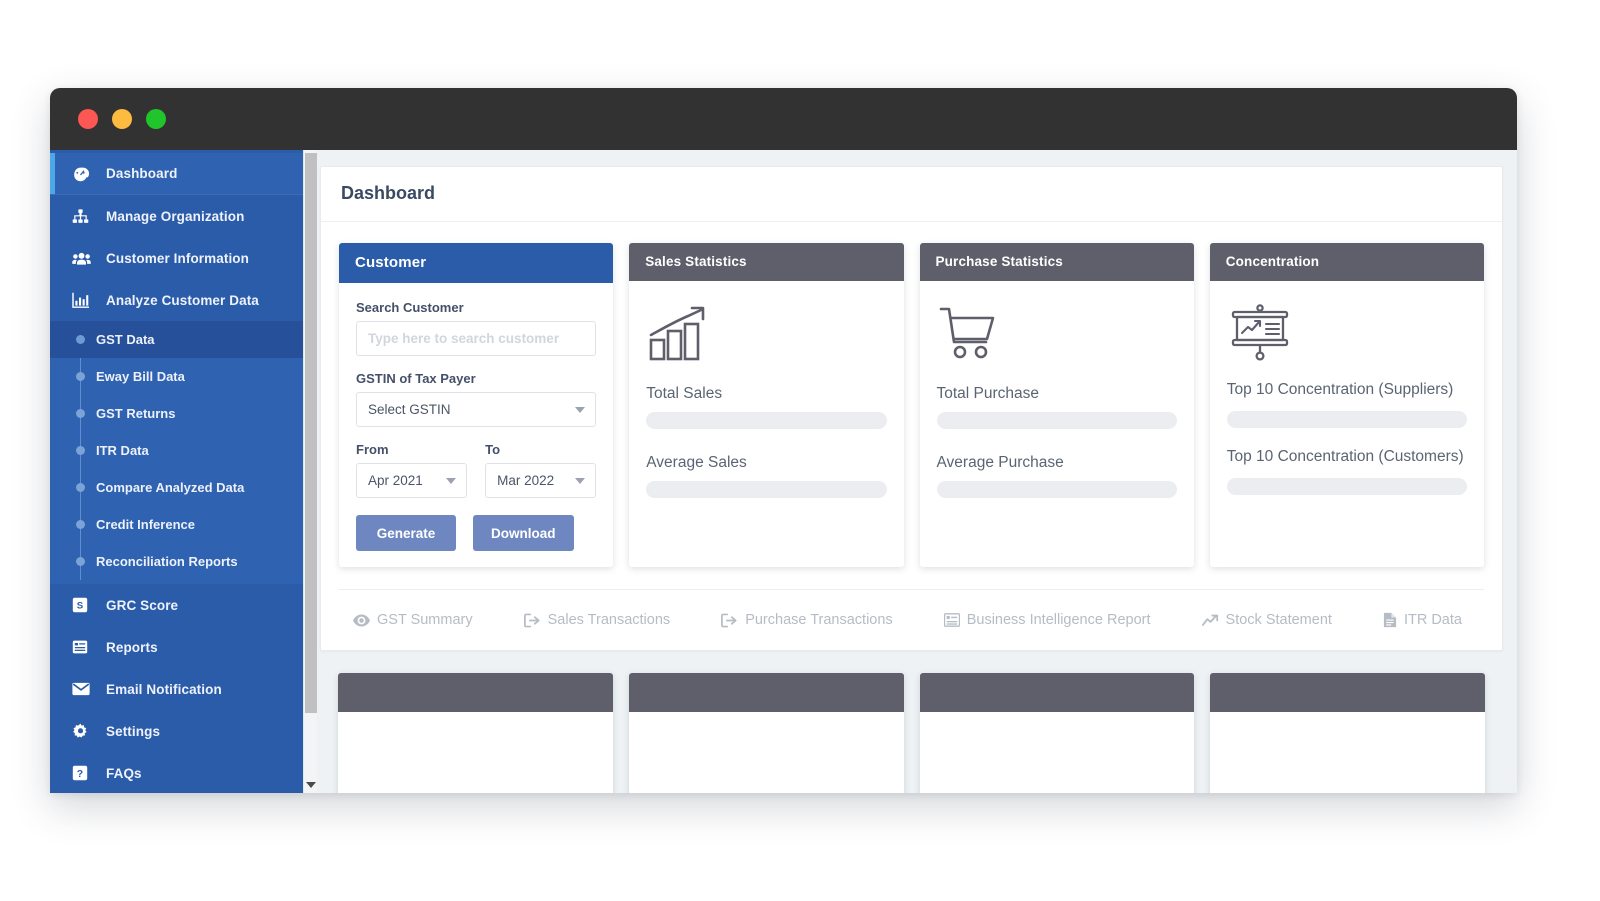  What do you see at coordinates (425, 620) in the screenshot?
I see `quick-link-label: GST Summary` at bounding box center [425, 620].